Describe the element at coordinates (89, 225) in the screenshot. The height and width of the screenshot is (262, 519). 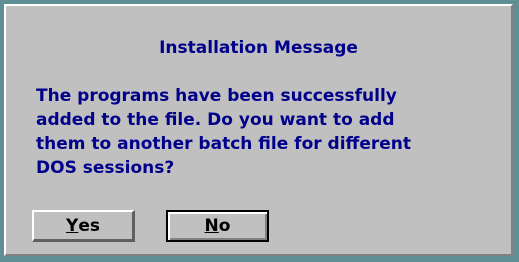
I see `yes-label-rest: es` at that location.